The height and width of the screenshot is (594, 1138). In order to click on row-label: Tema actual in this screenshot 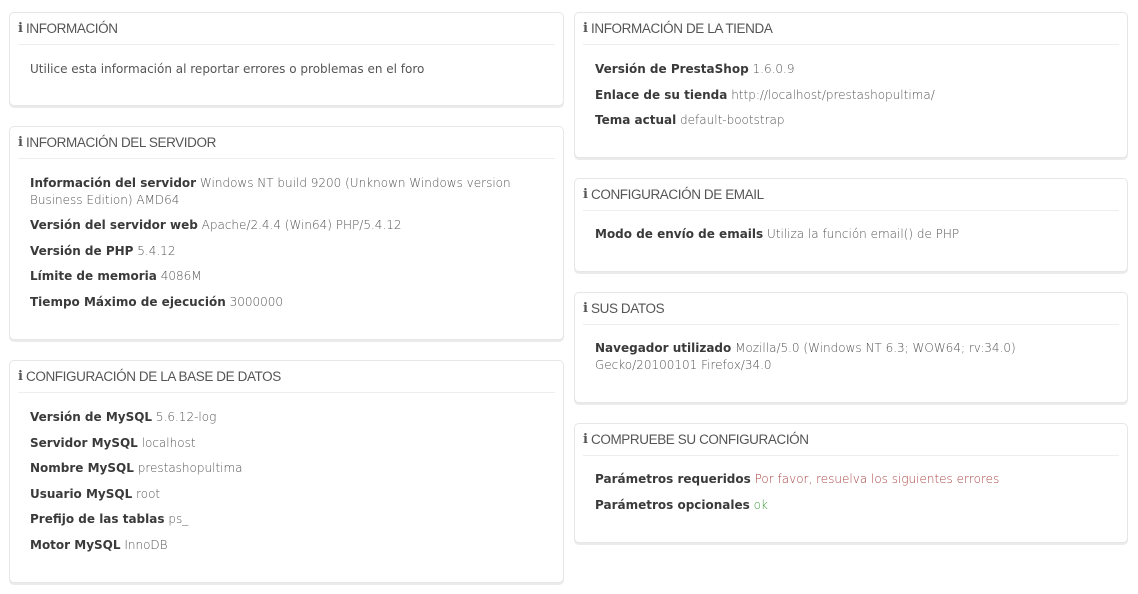, I will do `click(636, 120)`.